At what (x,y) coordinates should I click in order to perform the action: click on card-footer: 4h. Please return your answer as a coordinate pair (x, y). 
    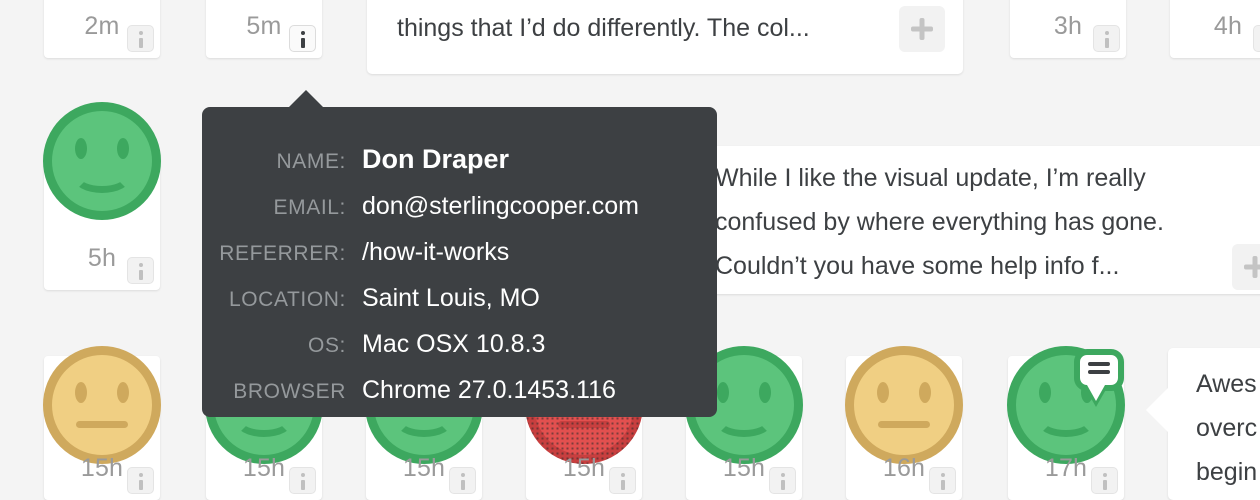
    Looking at the image, I should click on (1215, 30).